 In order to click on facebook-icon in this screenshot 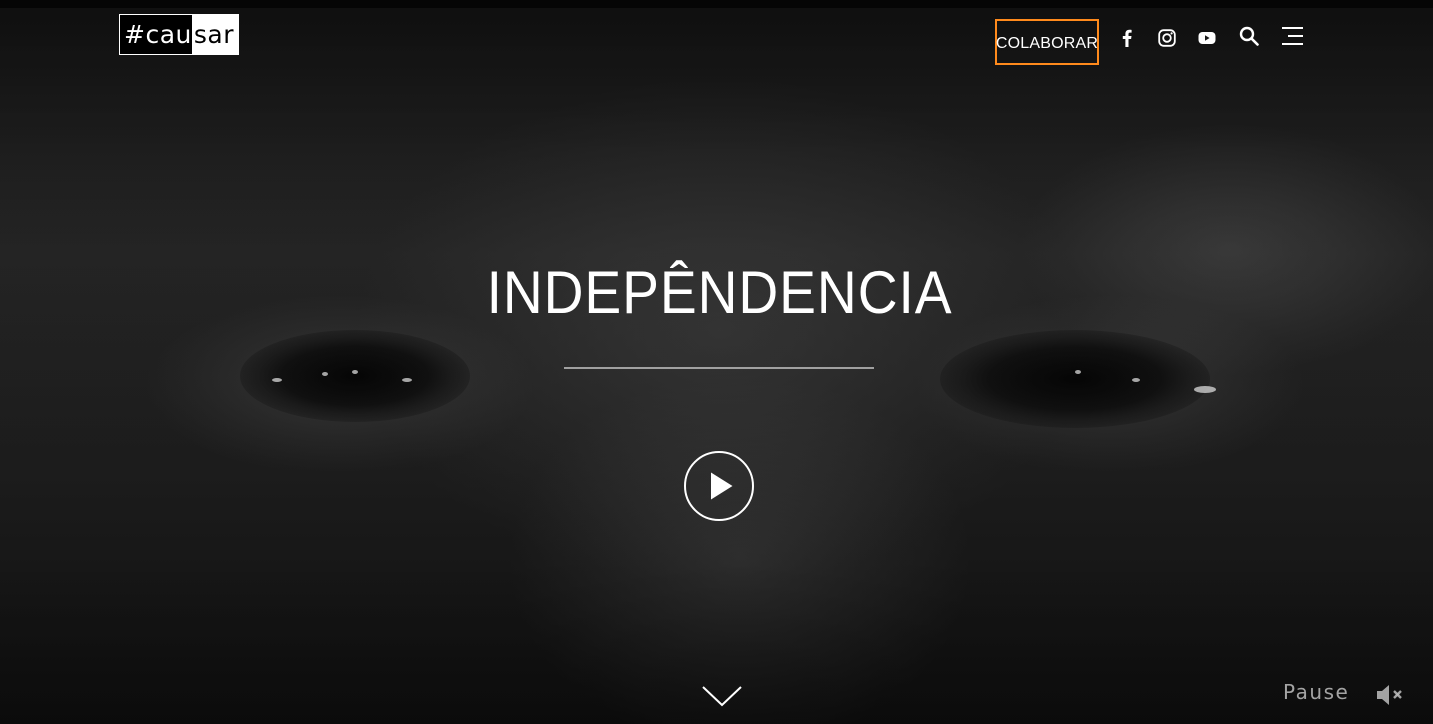, I will do `click(1127, 38)`.